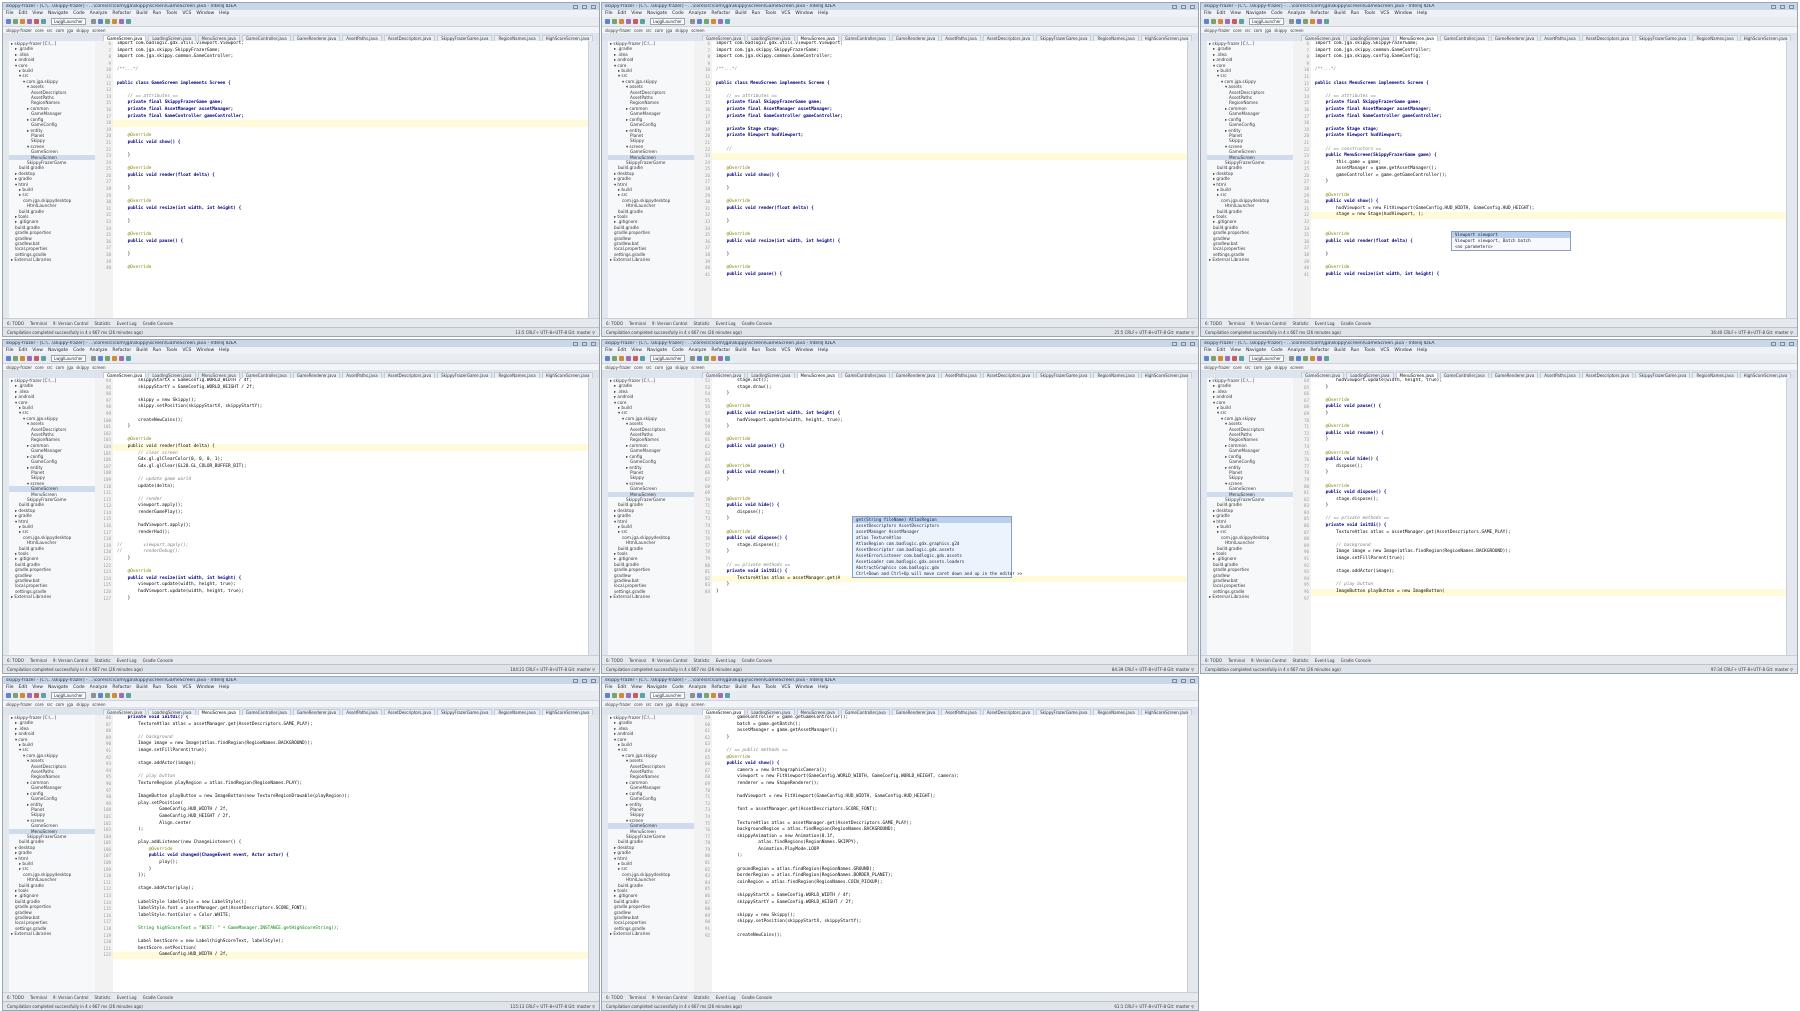 The width and height of the screenshot is (1800, 1011). What do you see at coordinates (1732, 669) in the screenshot?
I see `caret-position: 97:34 CRLF÷ UTF-8÷` at bounding box center [1732, 669].